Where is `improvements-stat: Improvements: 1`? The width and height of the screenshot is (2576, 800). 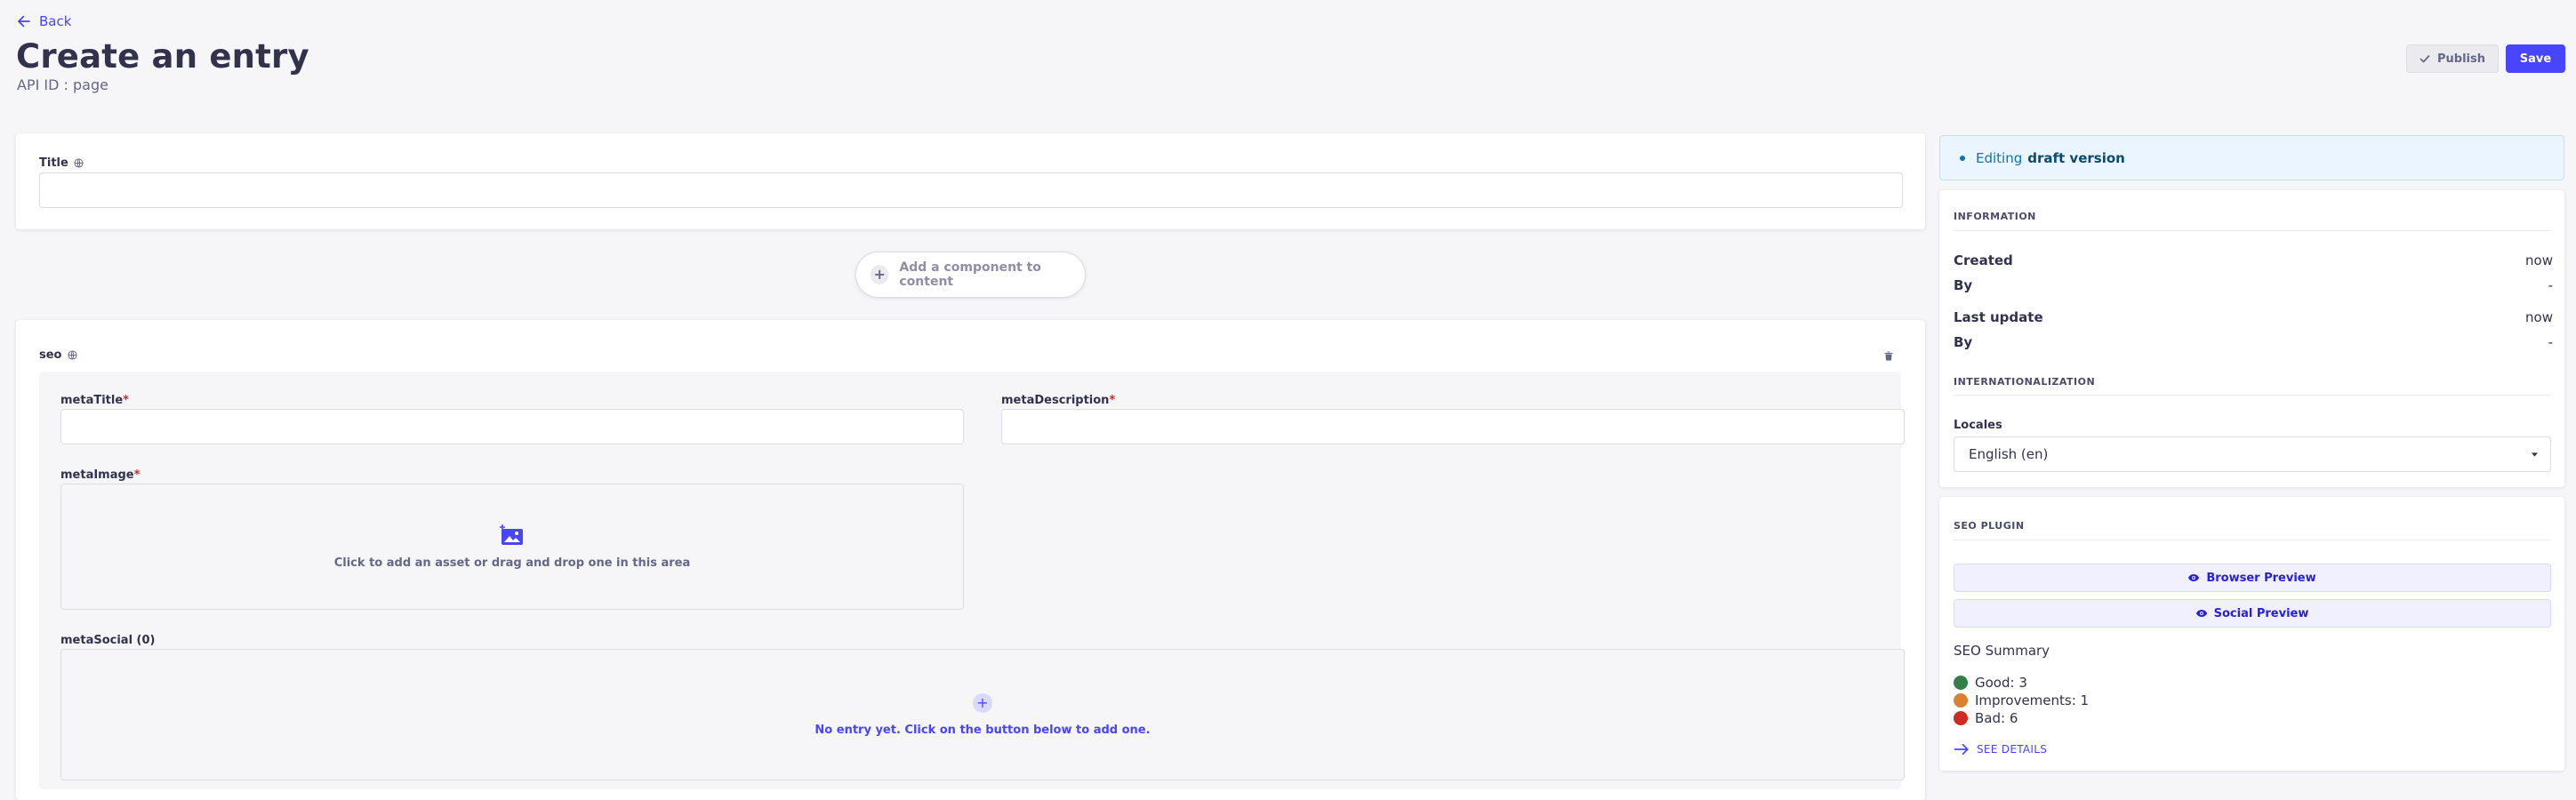 improvements-stat: Improvements: 1 is located at coordinates (2021, 700).